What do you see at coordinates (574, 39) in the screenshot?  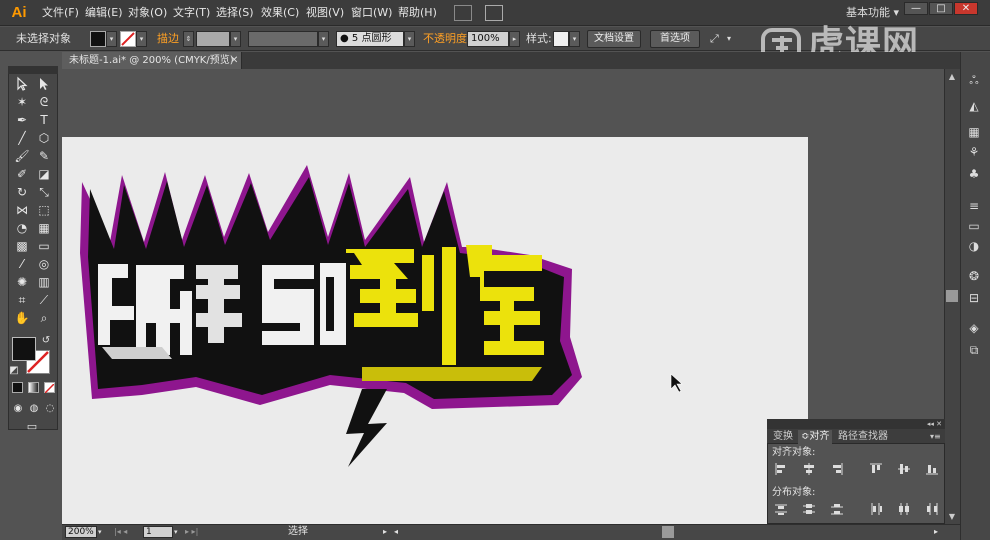 I see `graphic-style-dropdown: ▾` at bounding box center [574, 39].